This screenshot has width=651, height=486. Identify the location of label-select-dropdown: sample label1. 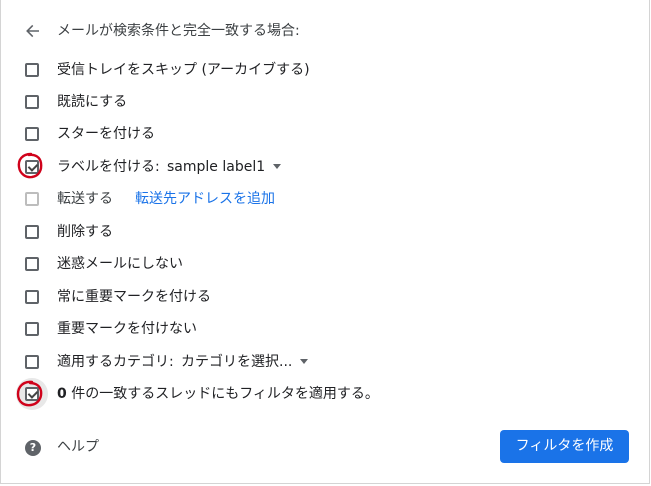
(224, 168).